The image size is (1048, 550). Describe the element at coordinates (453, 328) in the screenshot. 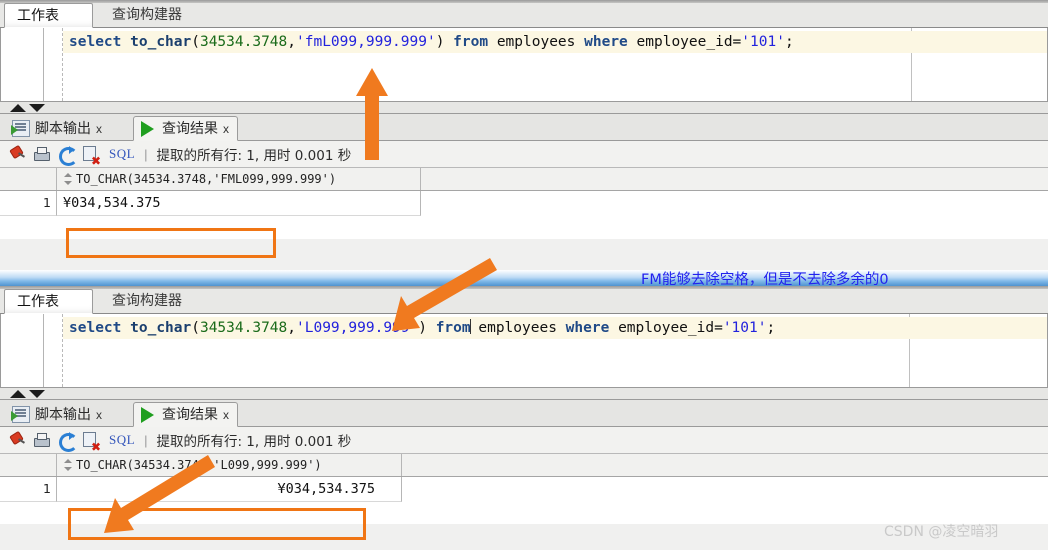

I see `sql-keyword-from-2: from` at that location.